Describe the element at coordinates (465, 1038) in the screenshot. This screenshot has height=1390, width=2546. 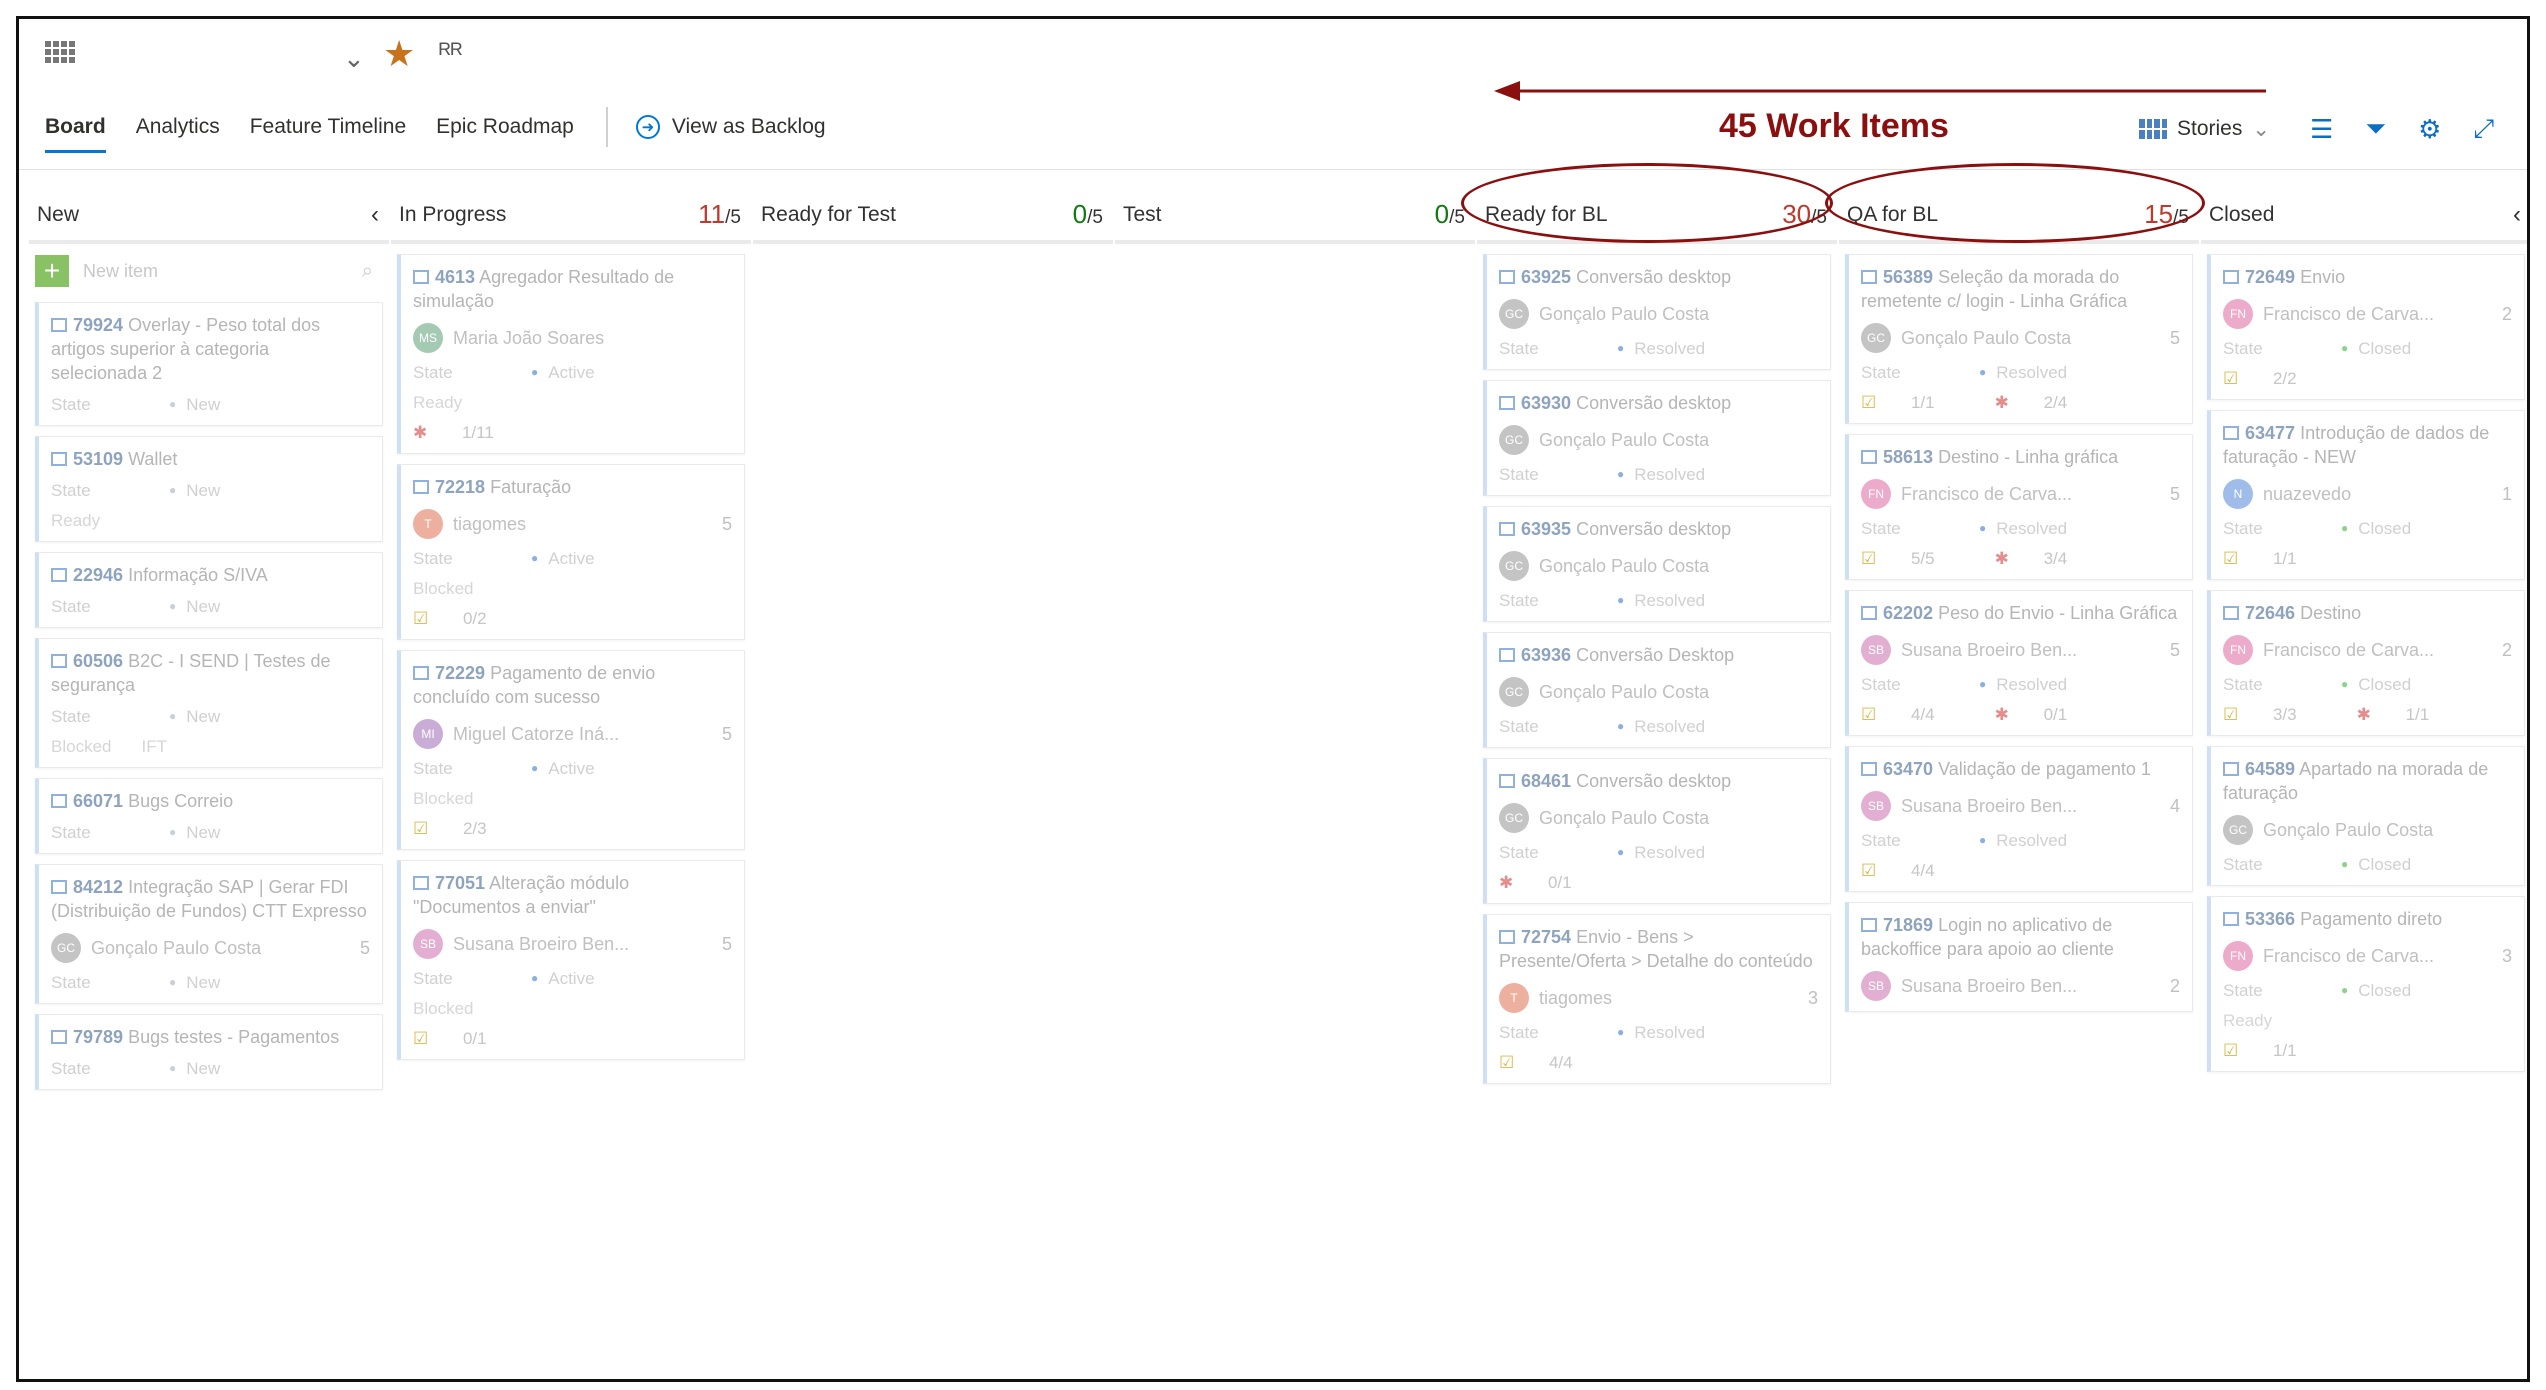
I see `task-progress: ☑ 0/1` at that location.